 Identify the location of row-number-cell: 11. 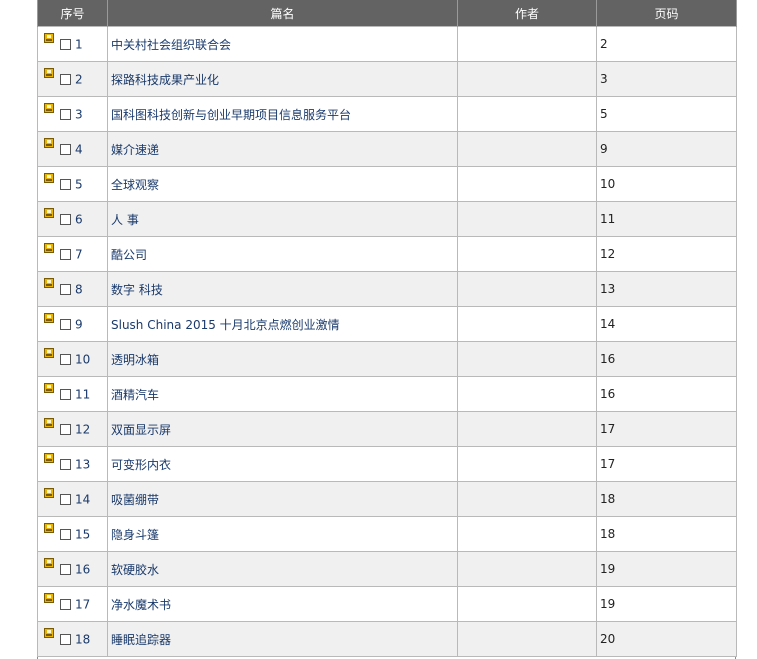
(72, 394).